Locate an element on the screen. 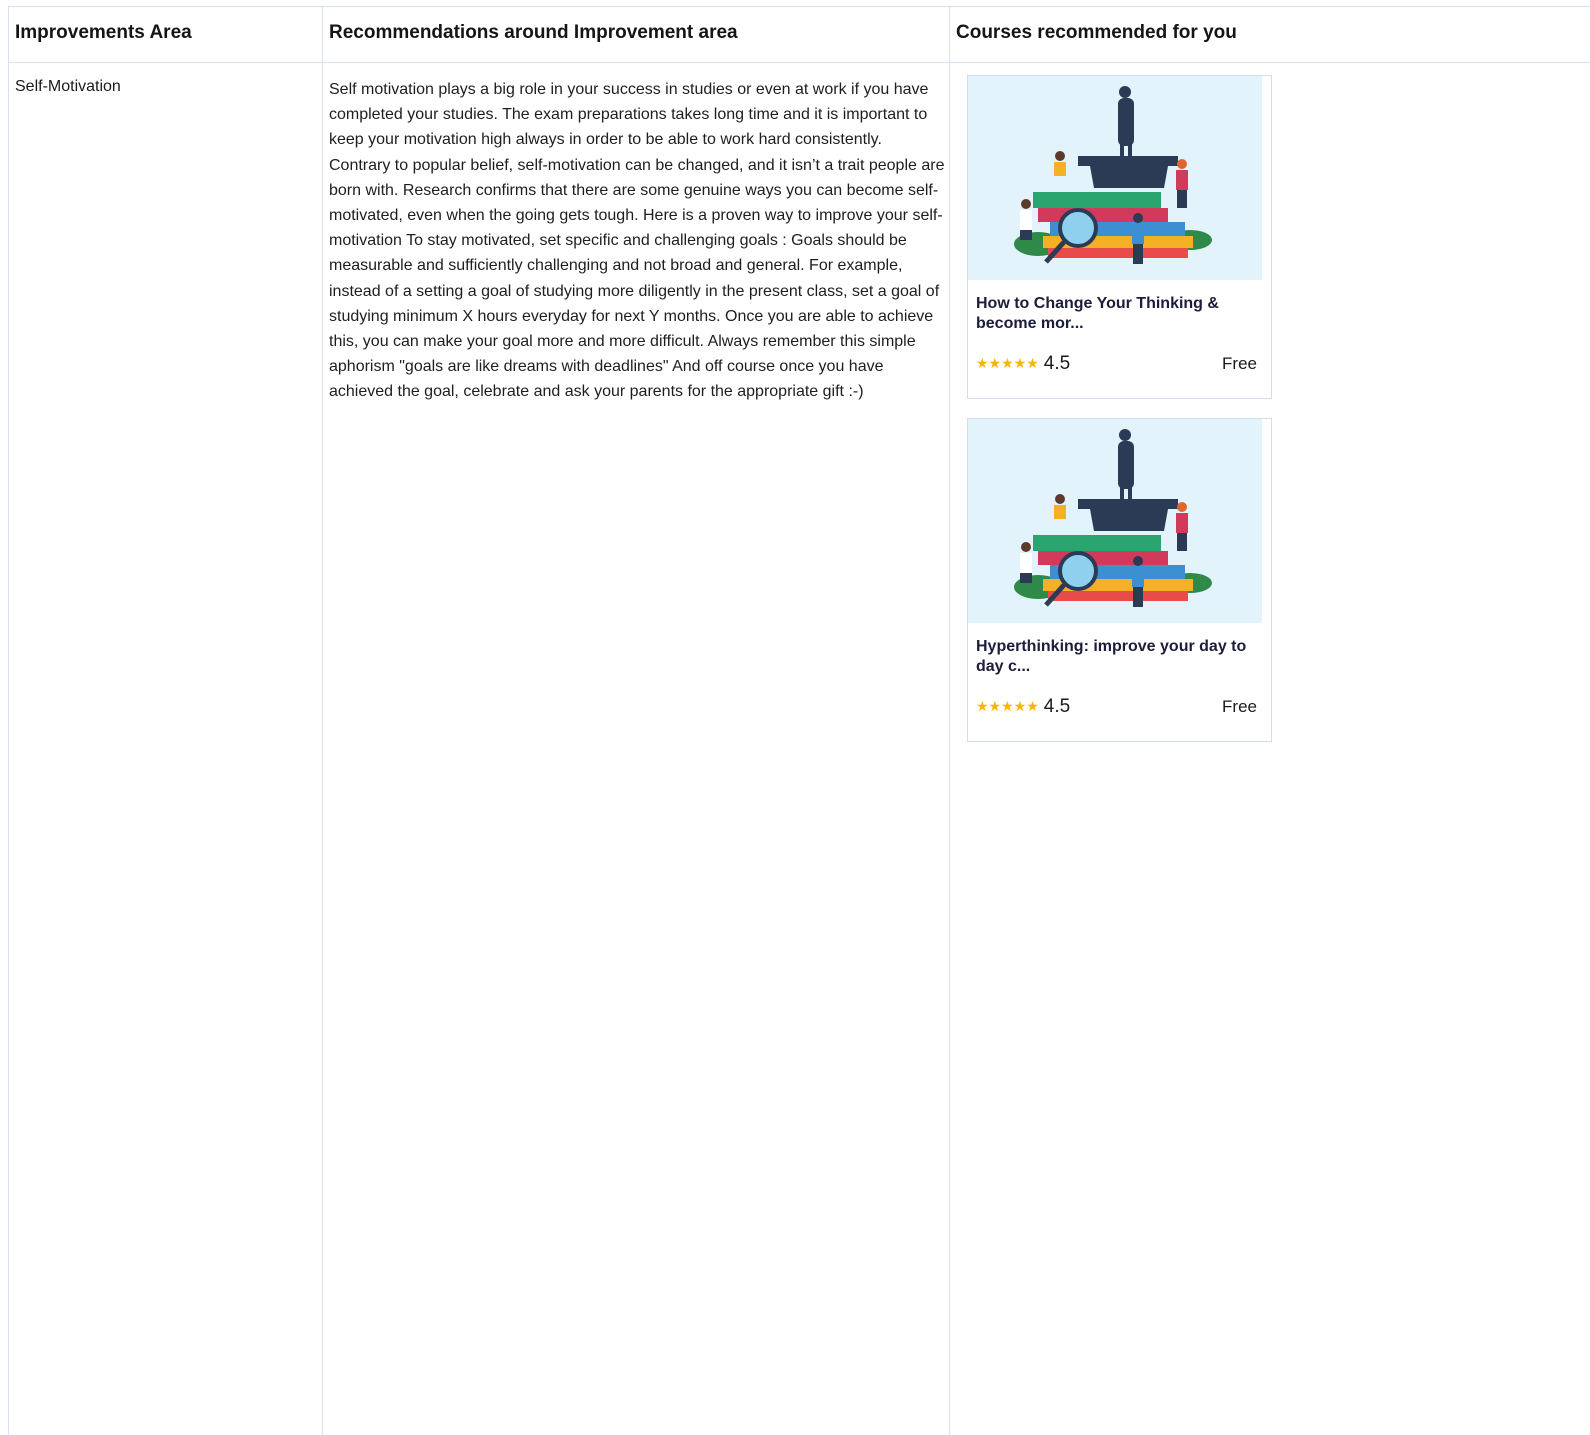  header-improvements-area: Improvements Area is located at coordinates (103, 32).